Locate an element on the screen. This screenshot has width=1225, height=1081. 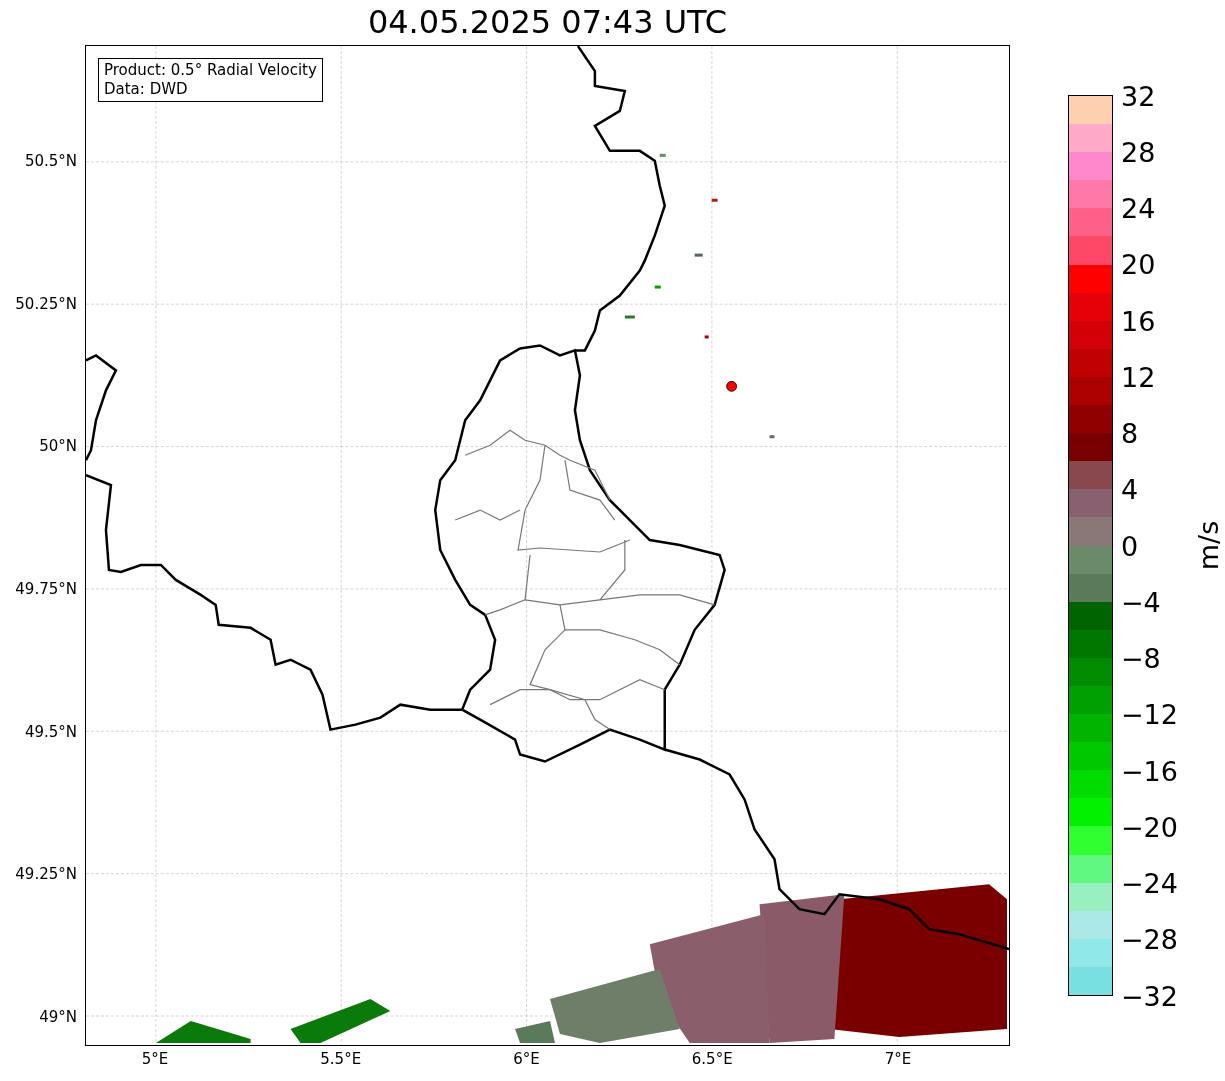
colorbar-tick-label: 4 is located at coordinates (1130, 490).